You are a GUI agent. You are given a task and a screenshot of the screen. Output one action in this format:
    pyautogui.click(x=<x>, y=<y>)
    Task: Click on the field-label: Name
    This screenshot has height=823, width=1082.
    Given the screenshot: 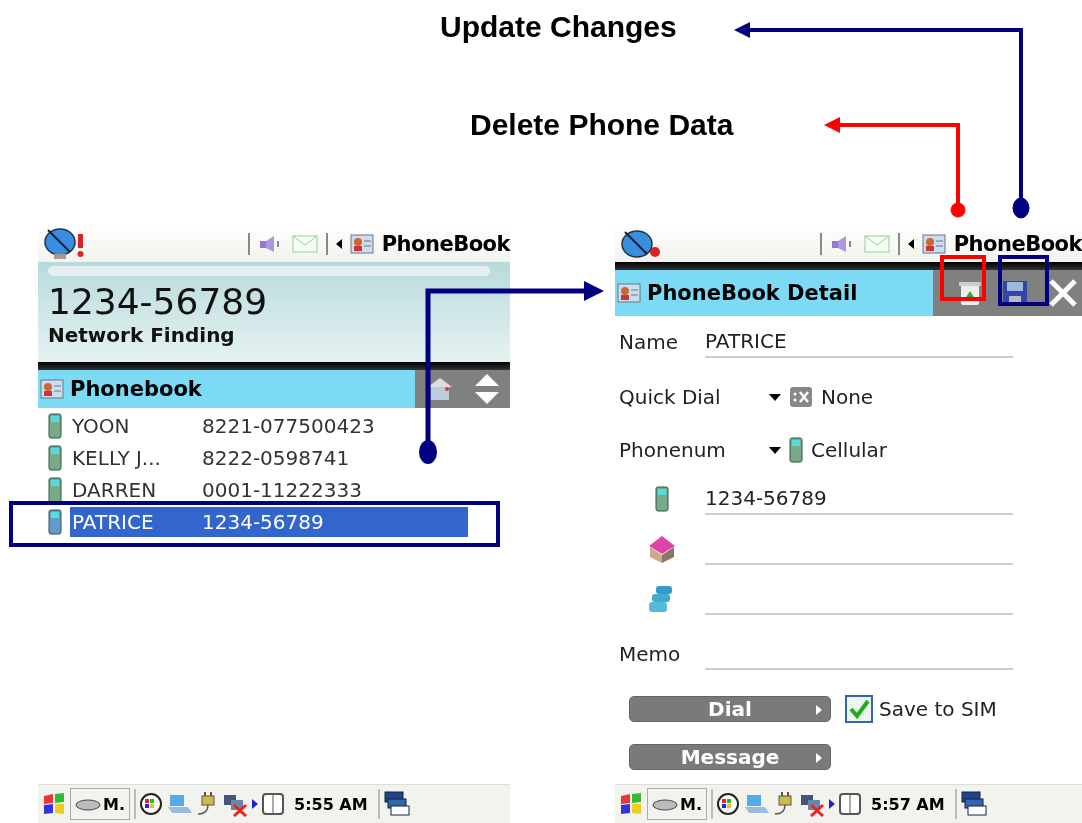 What is the action you would take?
    pyautogui.click(x=649, y=342)
    